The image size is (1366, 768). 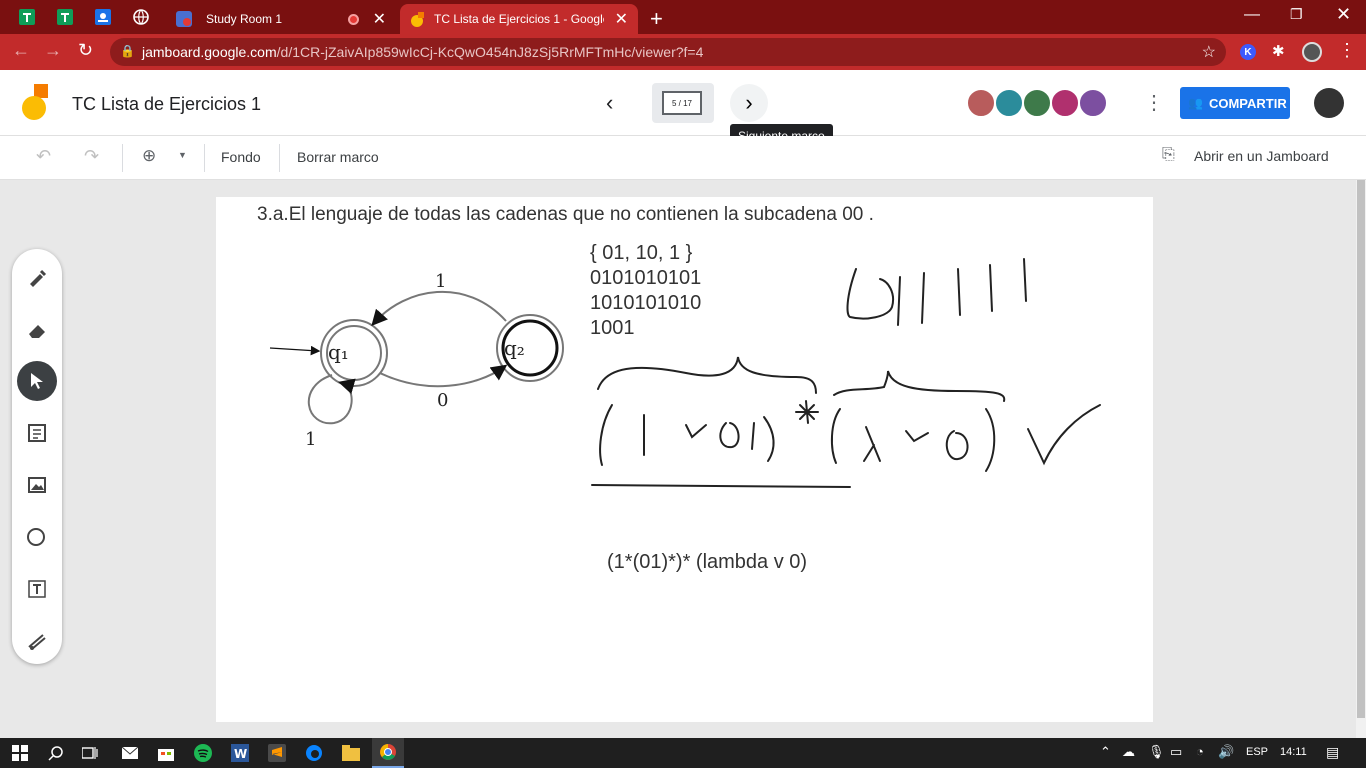 I want to click on file-explorer-icon, so click(x=351, y=753).